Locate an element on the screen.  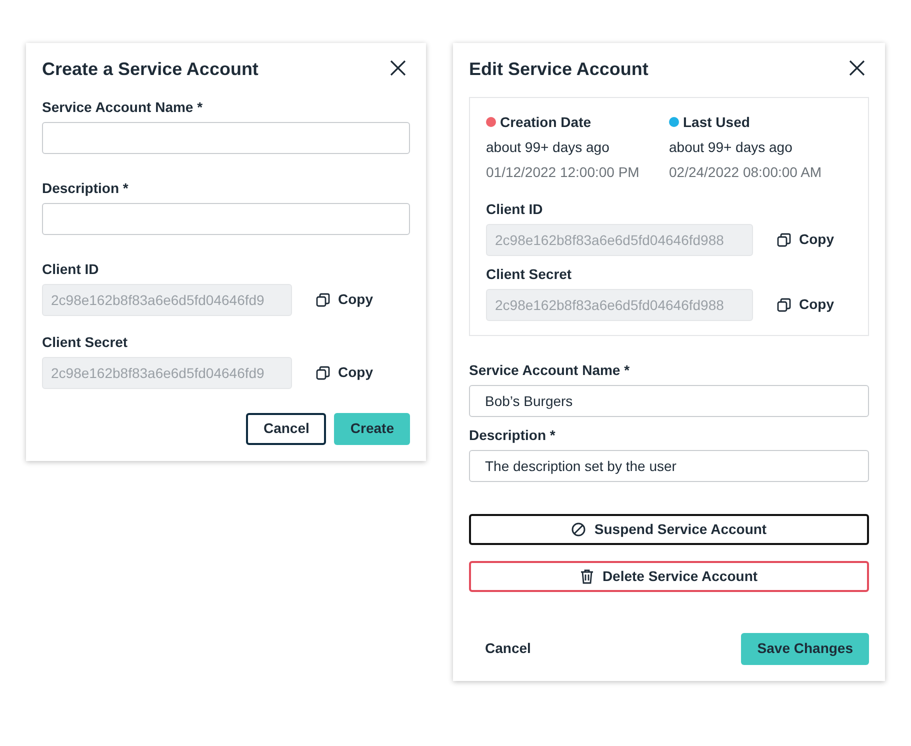
date-text: 02/24/2022 08:00:00 AM is located at coordinates (746, 172).